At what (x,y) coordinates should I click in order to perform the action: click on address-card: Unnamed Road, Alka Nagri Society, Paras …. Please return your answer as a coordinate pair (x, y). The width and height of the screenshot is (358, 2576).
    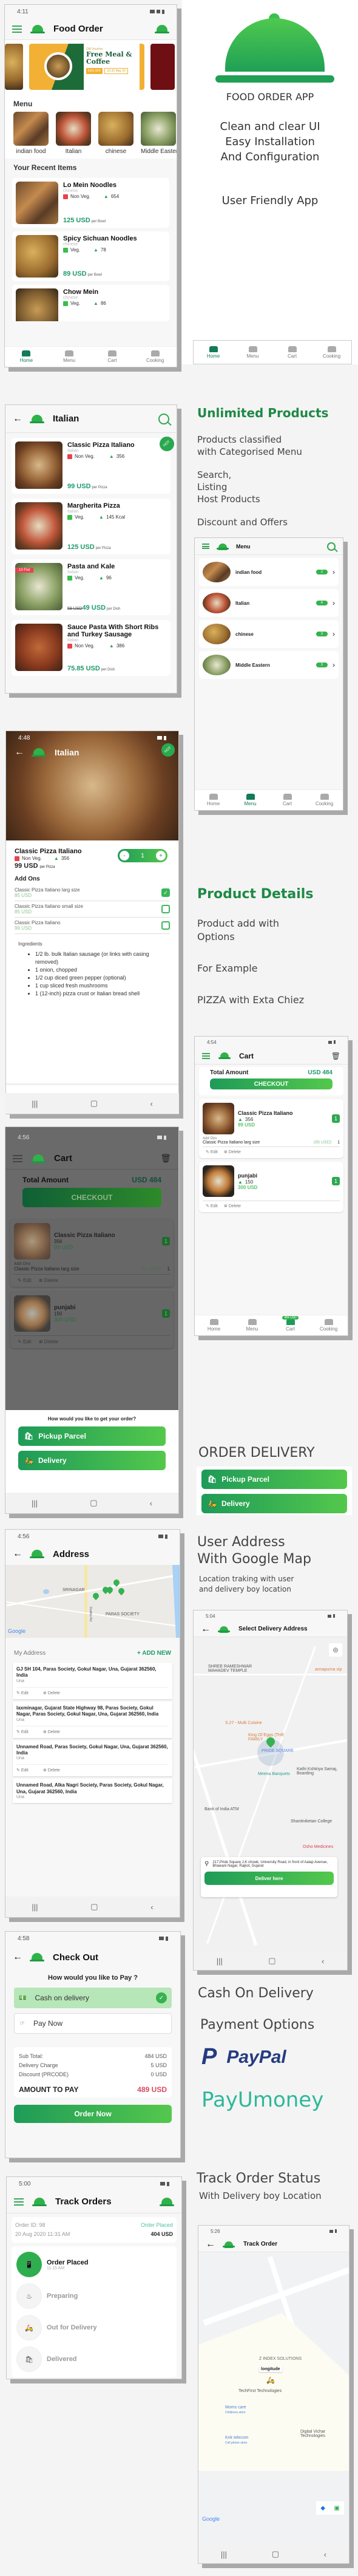
    Looking at the image, I should click on (92, 1791).